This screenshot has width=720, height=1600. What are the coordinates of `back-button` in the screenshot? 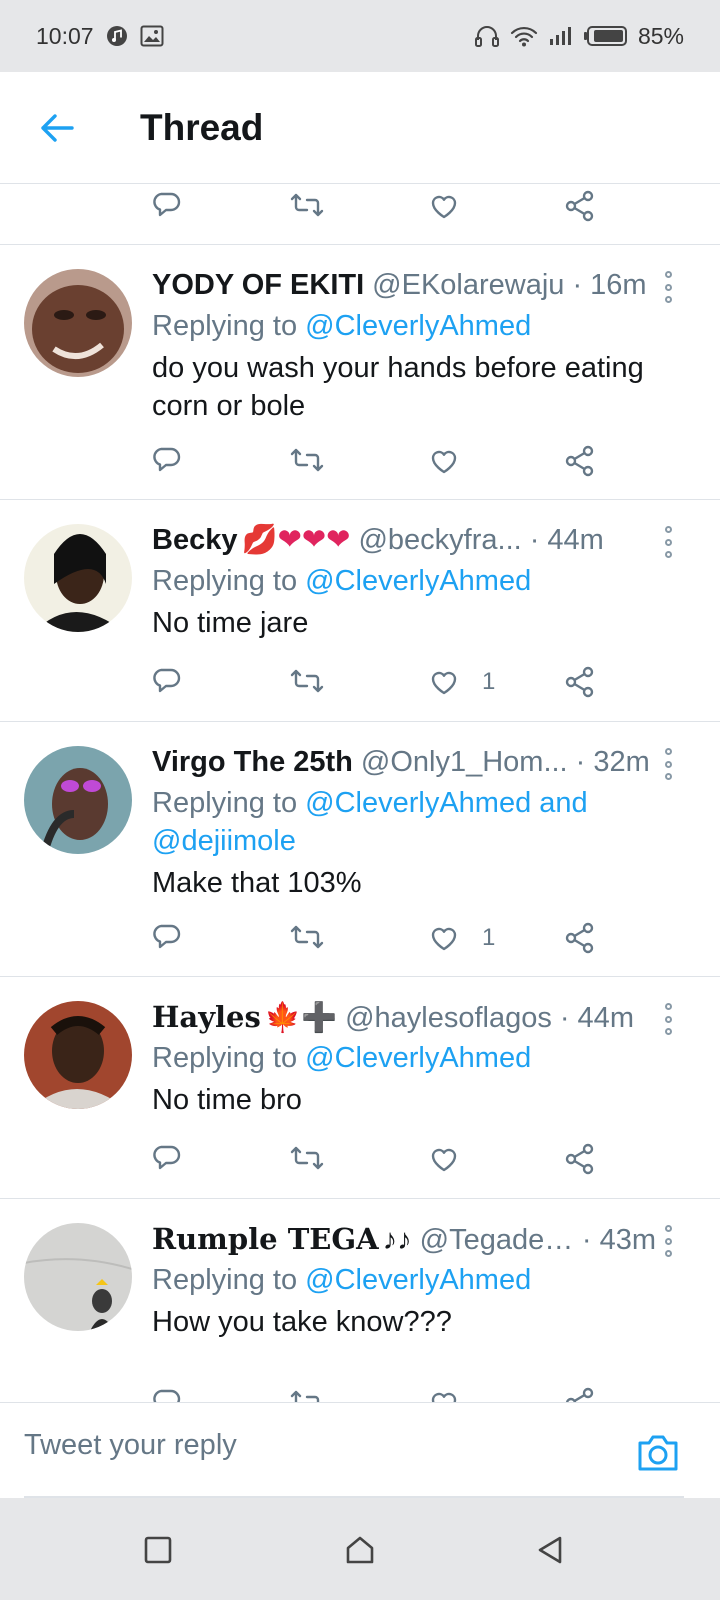 It's located at (57, 128).